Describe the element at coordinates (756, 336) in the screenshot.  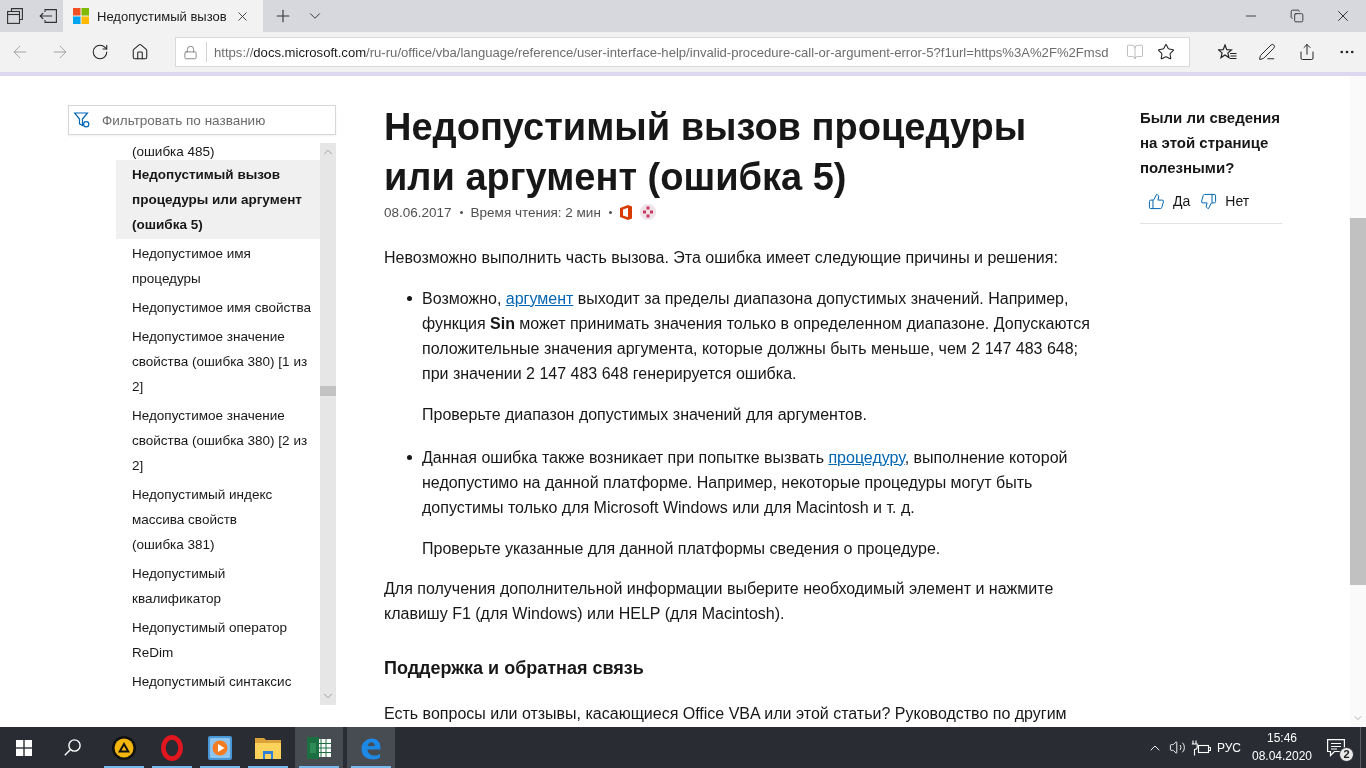
I see `bullet-text: Возможно, аргумент выходит за пределы диапазона допустимых значений. Например, функция Sin может принимать значения только в определенном диапазоне. Допускаются положительные значения аргумента, которые должны быть меньше, чем 2 147 483 648; при значении 2 147 483 648 генерируется ошибка.` at that location.